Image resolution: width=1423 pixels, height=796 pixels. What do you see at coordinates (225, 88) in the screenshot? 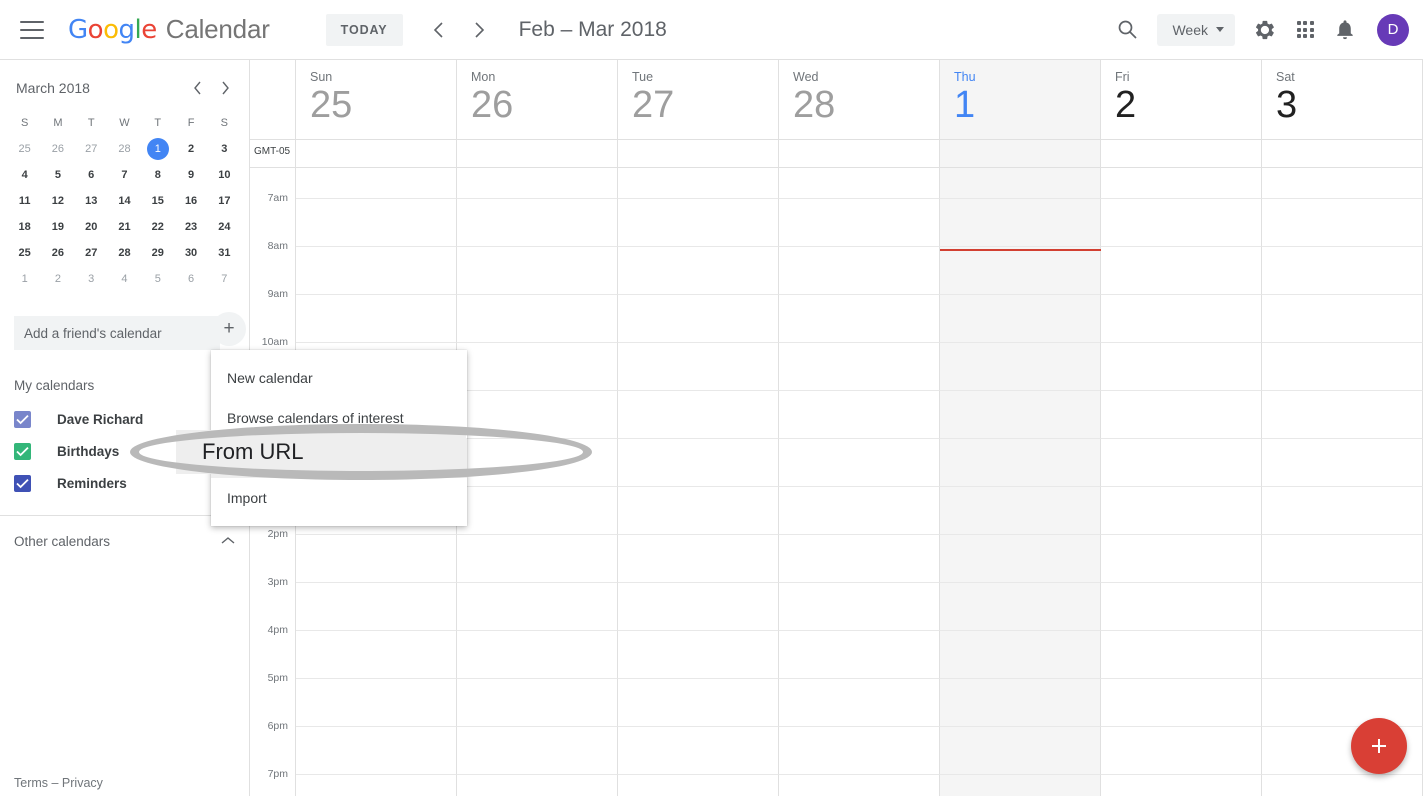
I see `mini-calendar-next-icon` at bounding box center [225, 88].